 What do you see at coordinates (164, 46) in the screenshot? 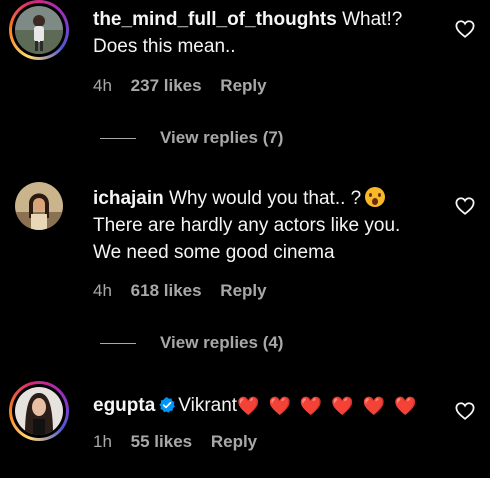
I see `comment-text: Does this mean..` at bounding box center [164, 46].